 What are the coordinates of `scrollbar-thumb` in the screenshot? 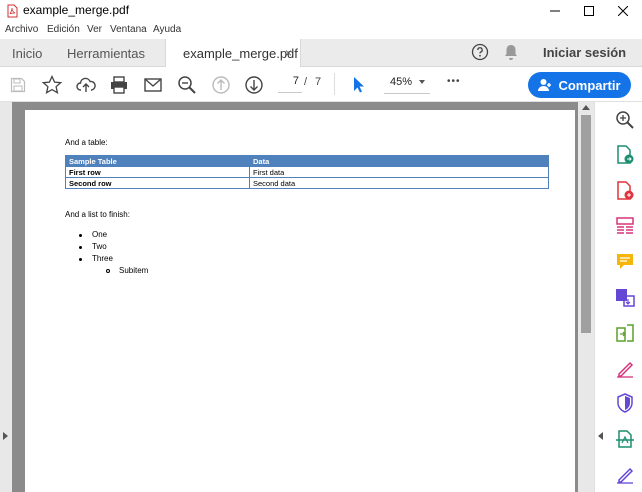 It's located at (586, 224).